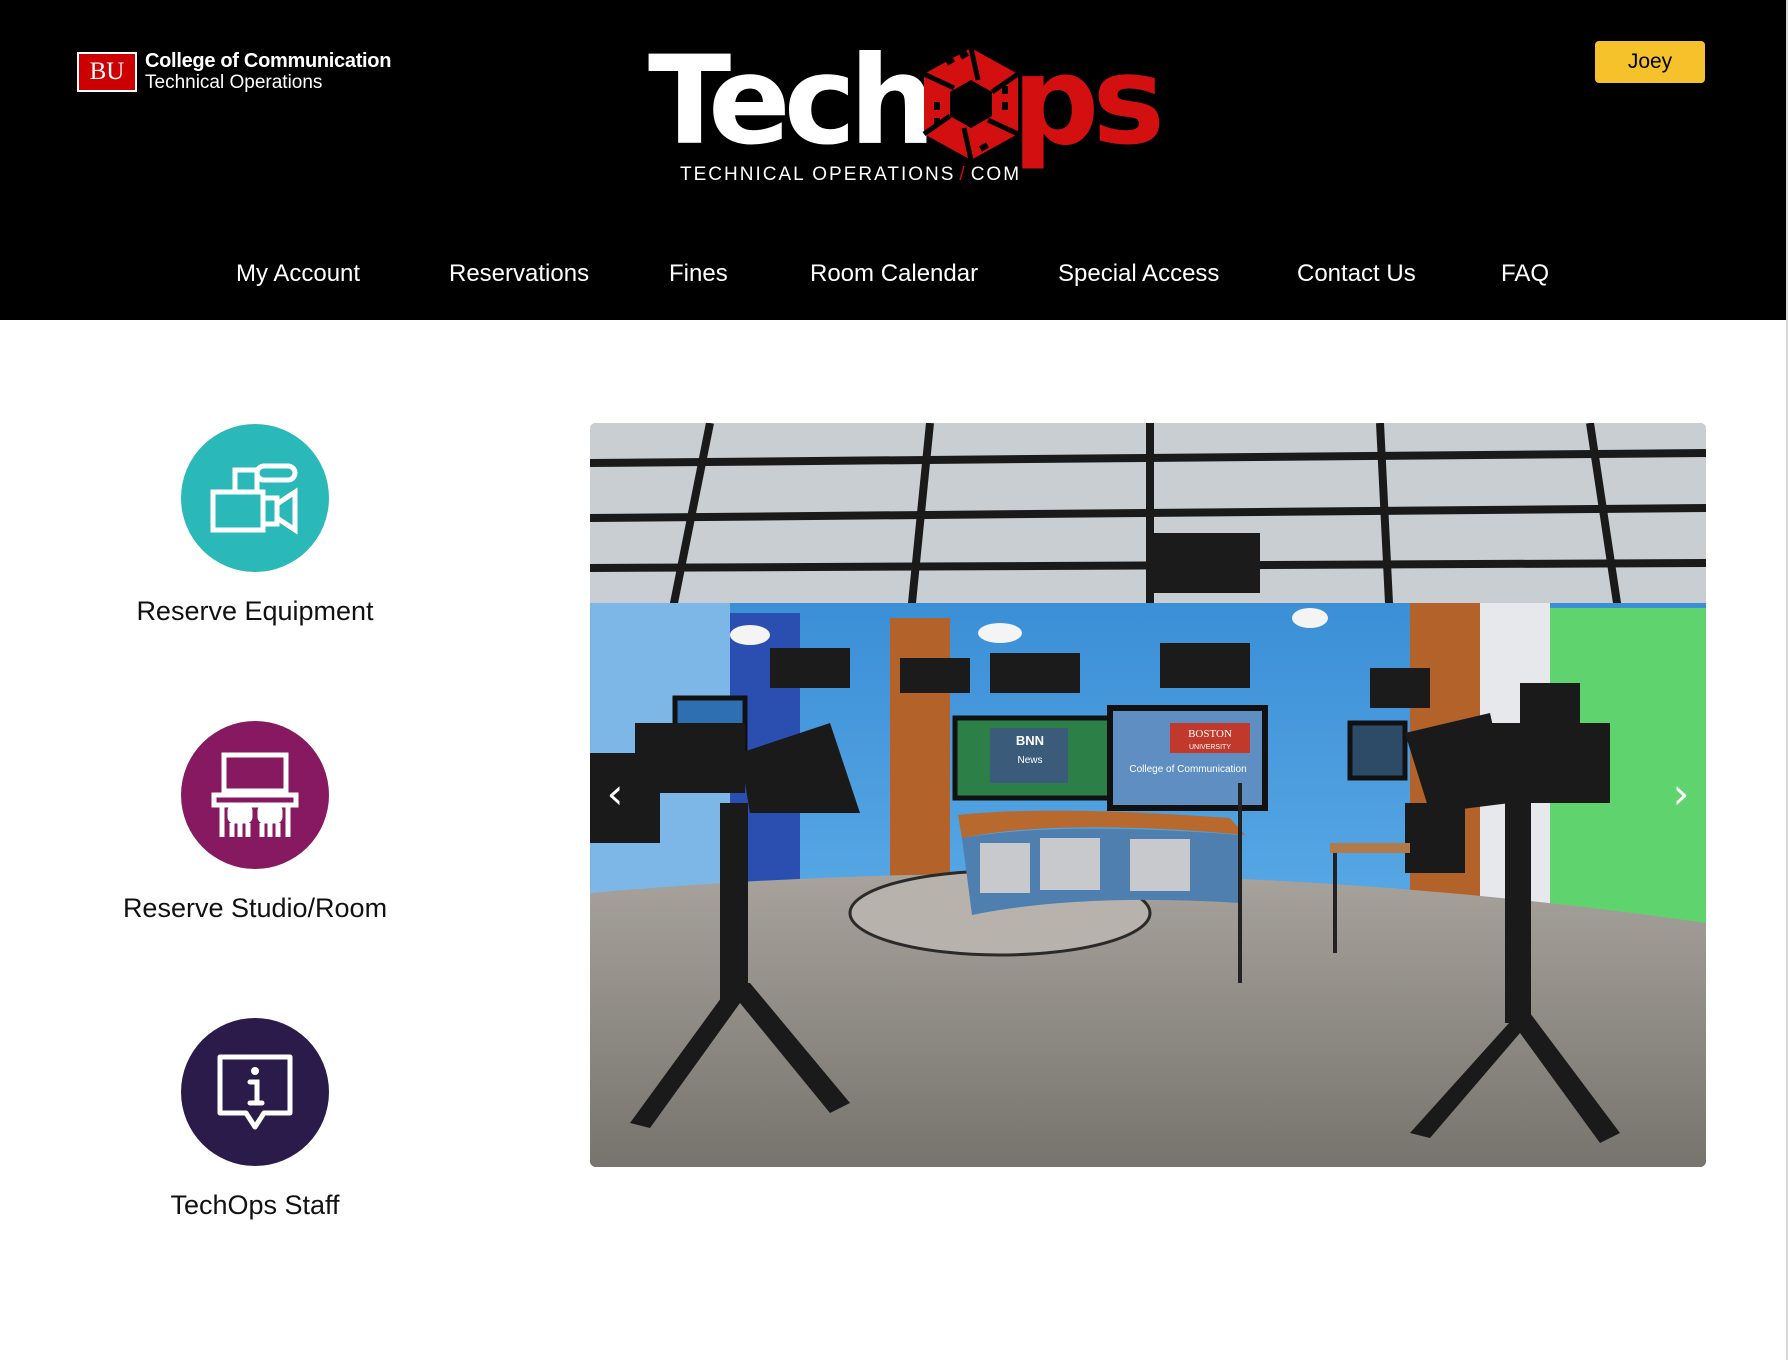  Describe the element at coordinates (615, 793) in the screenshot. I see `carousel-prev-button: ‹` at that location.